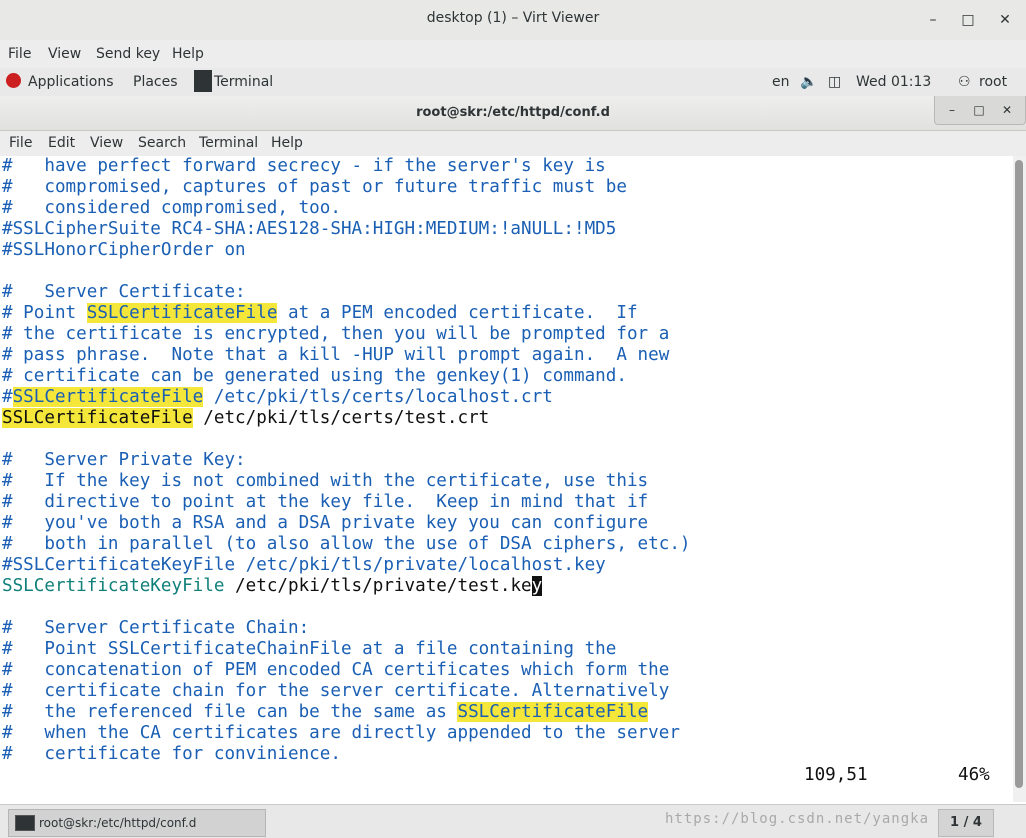  Describe the element at coordinates (513, 54) in the screenshot. I see `viewer-menubar: File View Send key Help` at that location.